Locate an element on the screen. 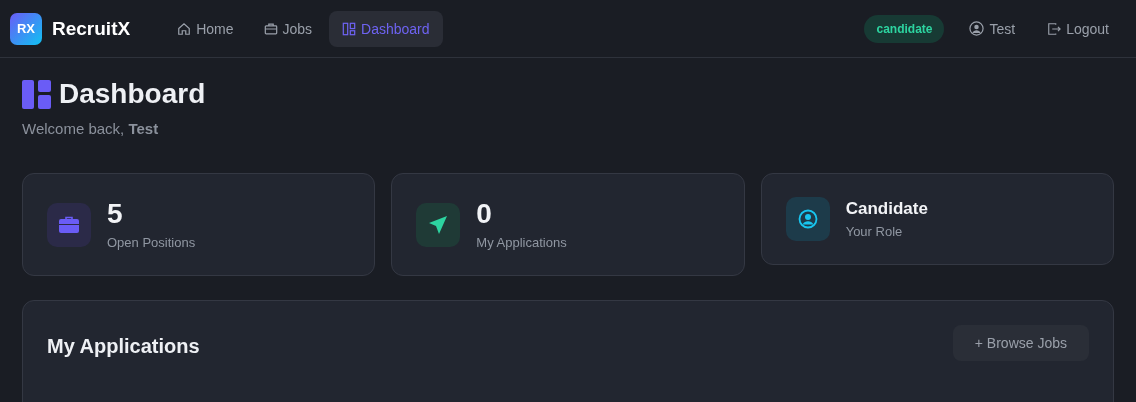  dashboard-icon is located at coordinates (36, 94).